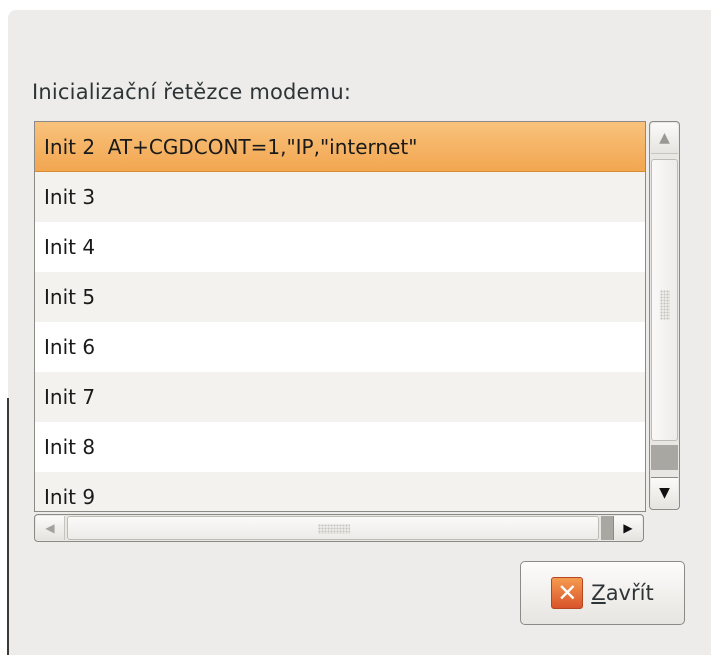 The height and width of the screenshot is (655, 711). Describe the element at coordinates (340, 347) in the screenshot. I see `list-item: Init 6` at that location.